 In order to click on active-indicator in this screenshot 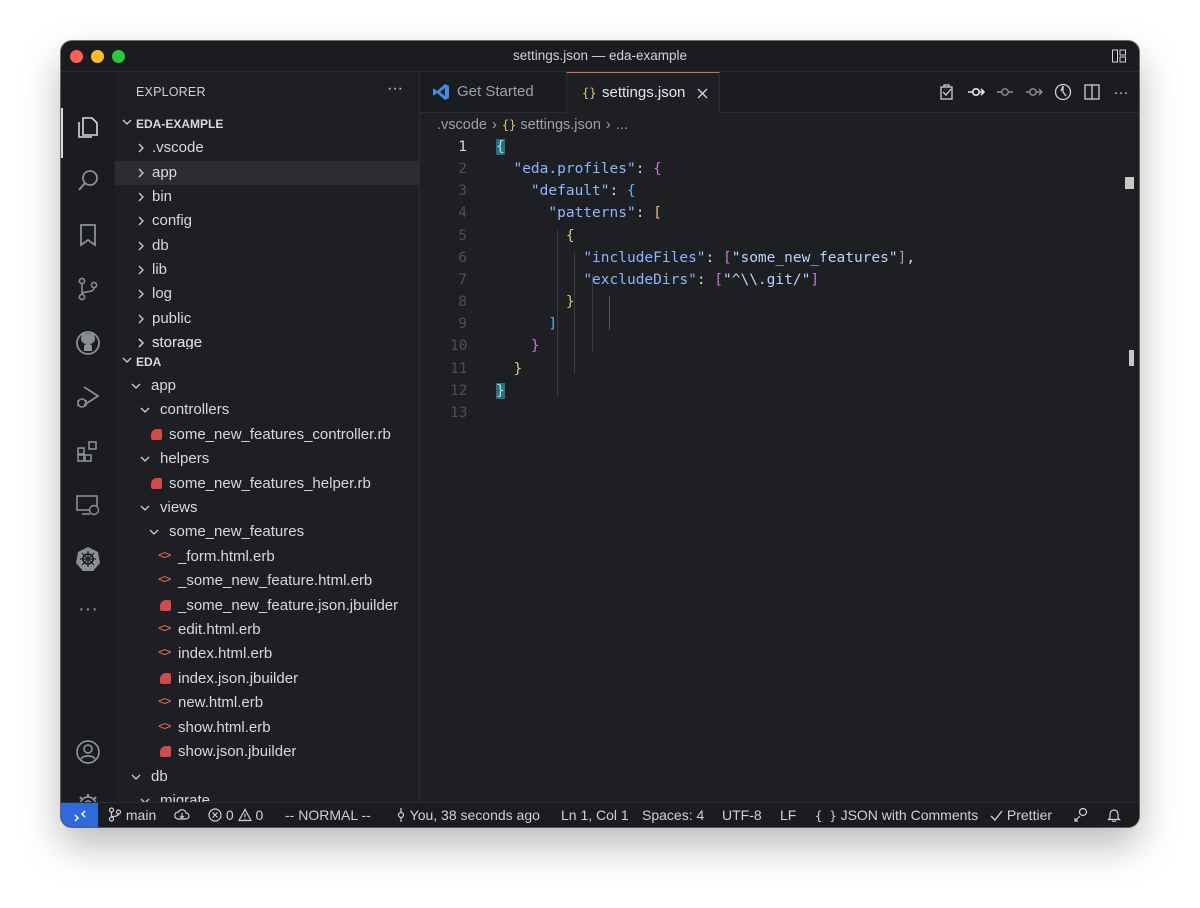, I will do `click(62, 133)`.